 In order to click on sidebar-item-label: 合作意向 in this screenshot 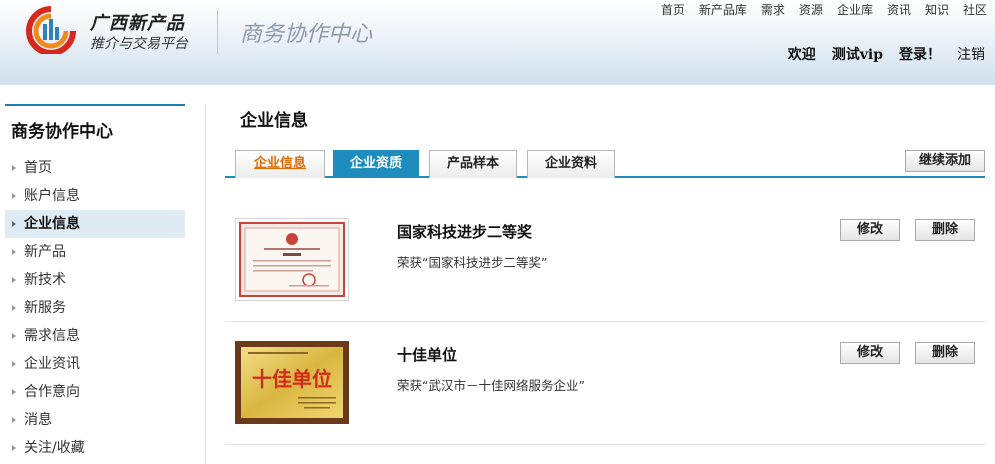, I will do `click(52, 392)`.